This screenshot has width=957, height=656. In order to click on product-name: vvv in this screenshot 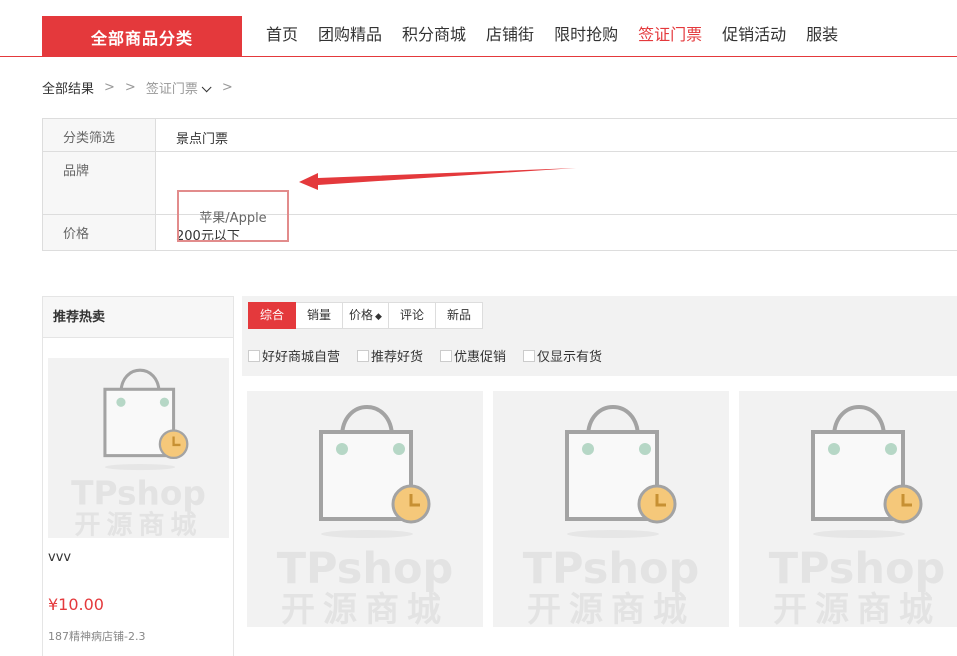, I will do `click(59, 557)`.